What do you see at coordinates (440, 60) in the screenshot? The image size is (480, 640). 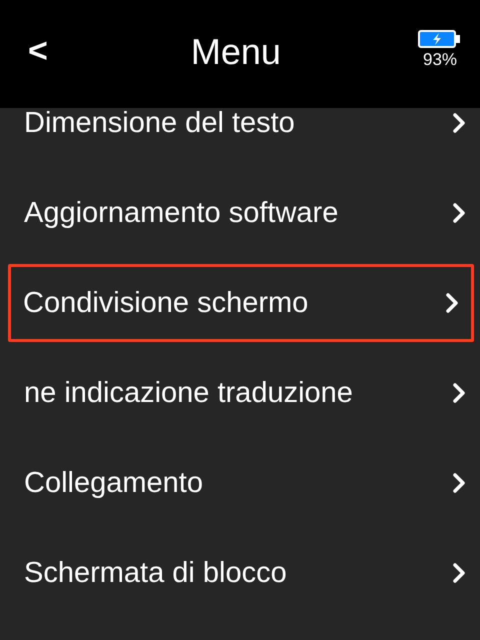 I see `battery-percentage: 93%` at bounding box center [440, 60].